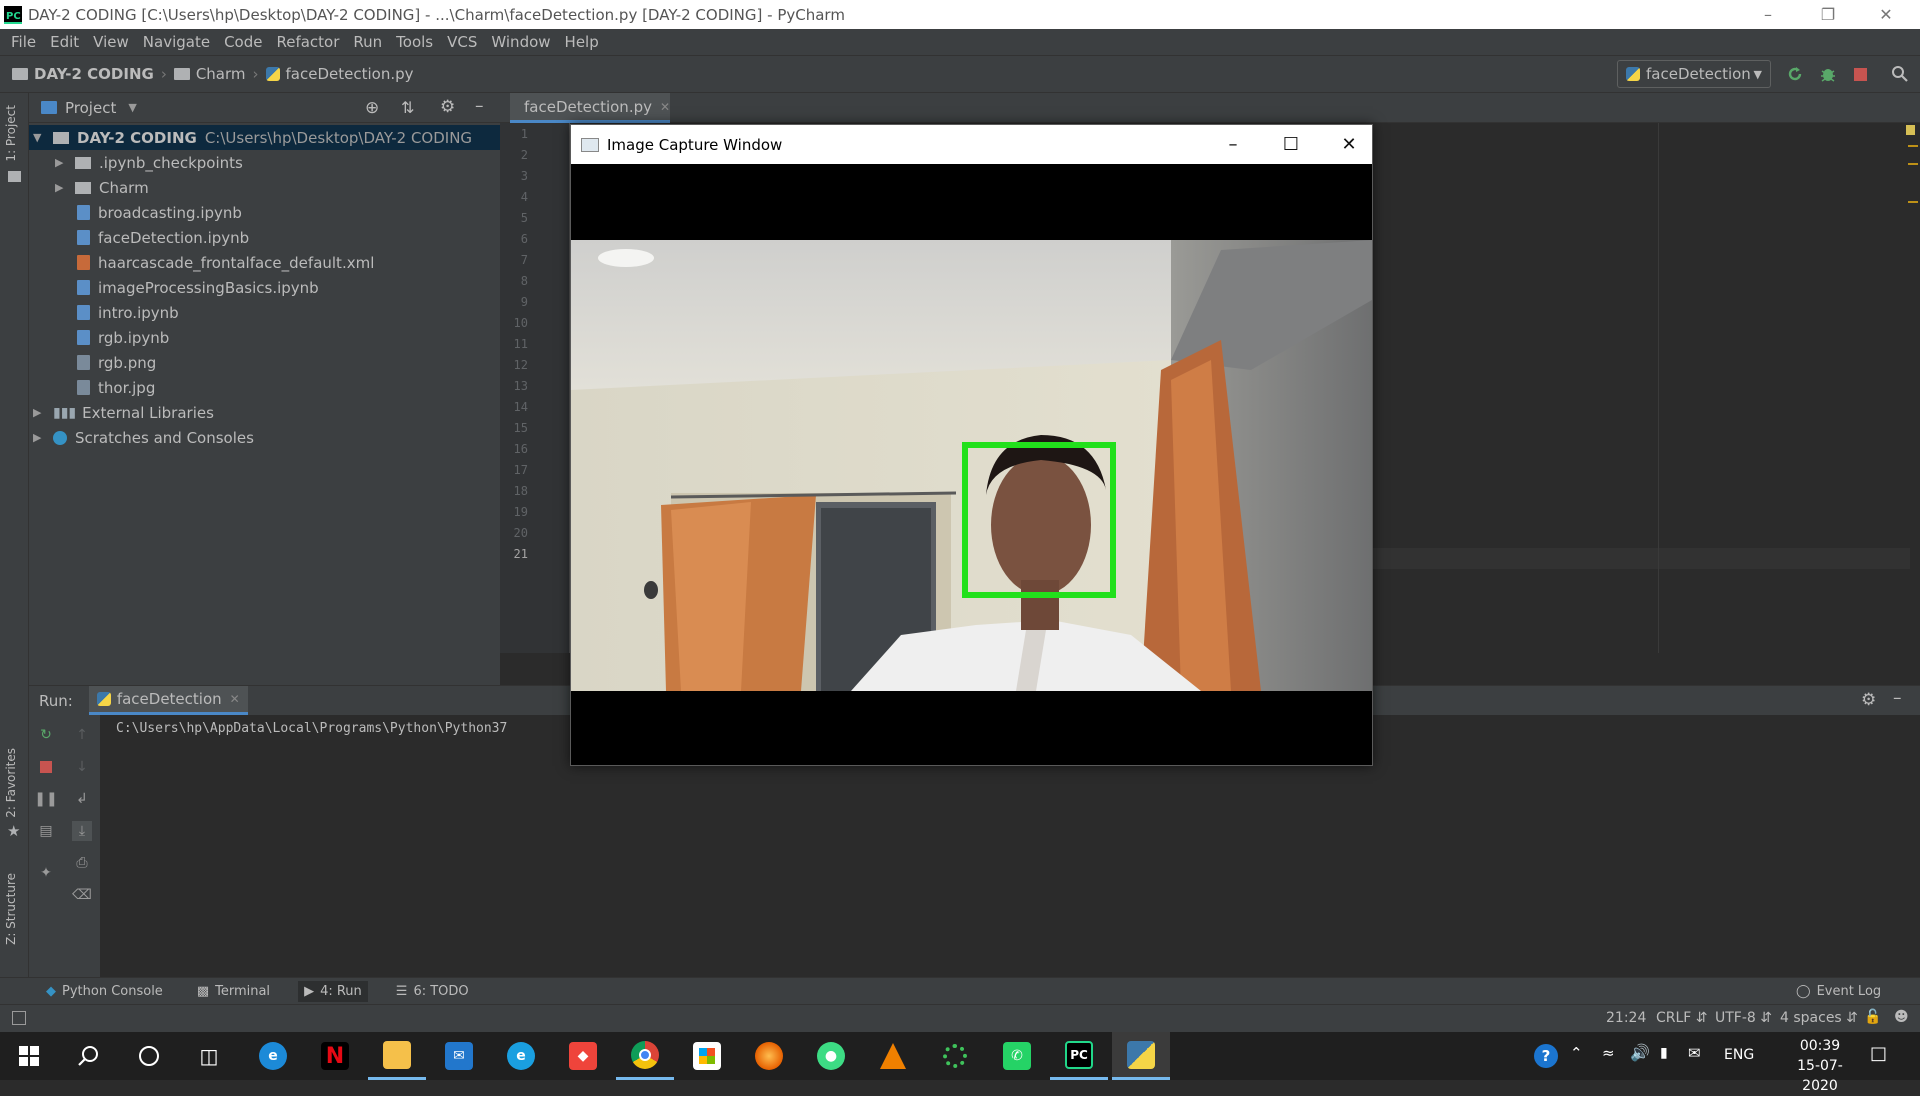 The width and height of the screenshot is (1920, 1096). Describe the element at coordinates (82, 895) in the screenshot. I see `trash-icon: ⌫` at that location.